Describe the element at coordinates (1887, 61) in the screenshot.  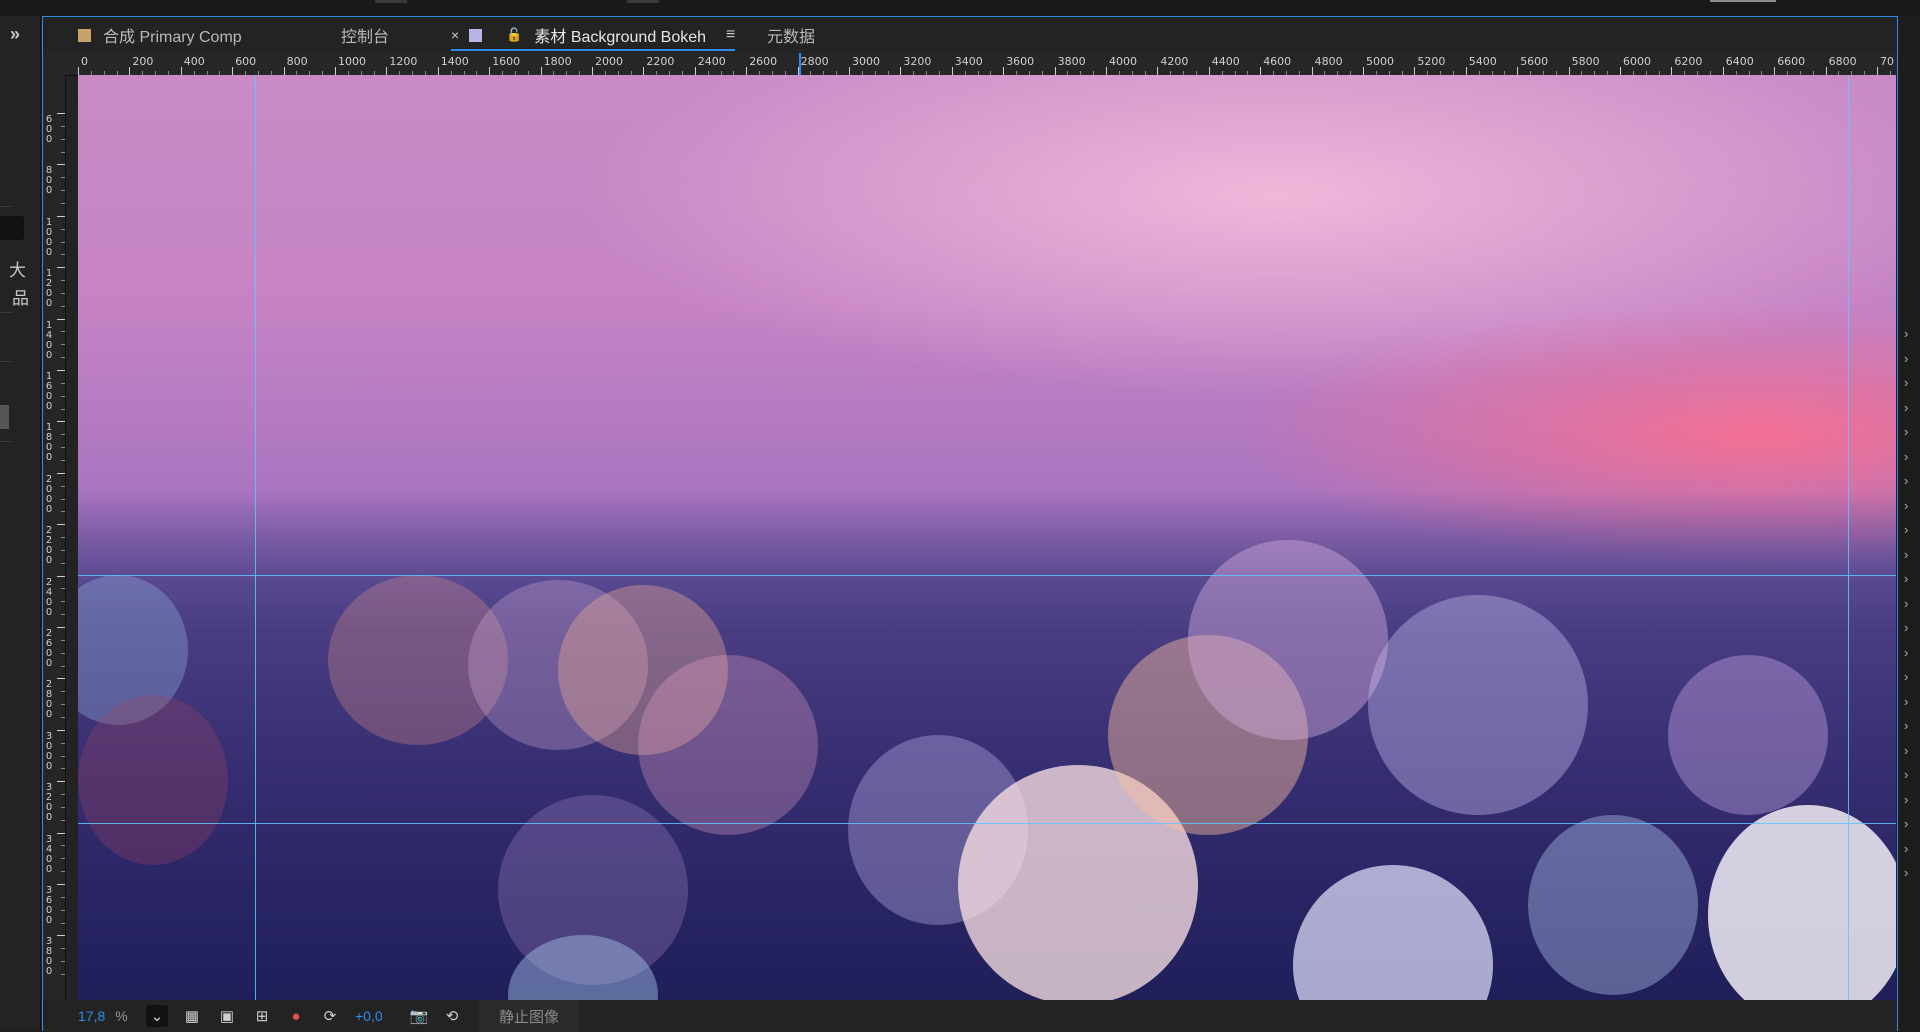
I see `ruler-label: 70` at that location.